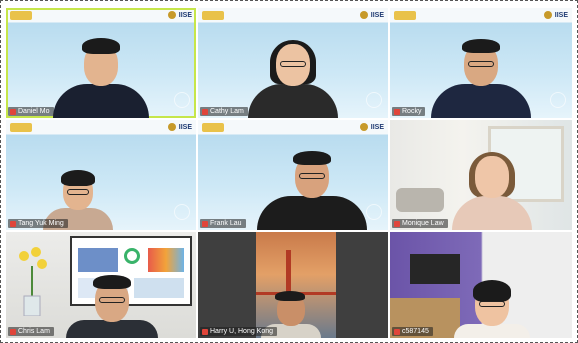 Image resolution: width=578 pixels, height=343 pixels. I want to click on participant-name-label: Monique Law, so click(420, 223).